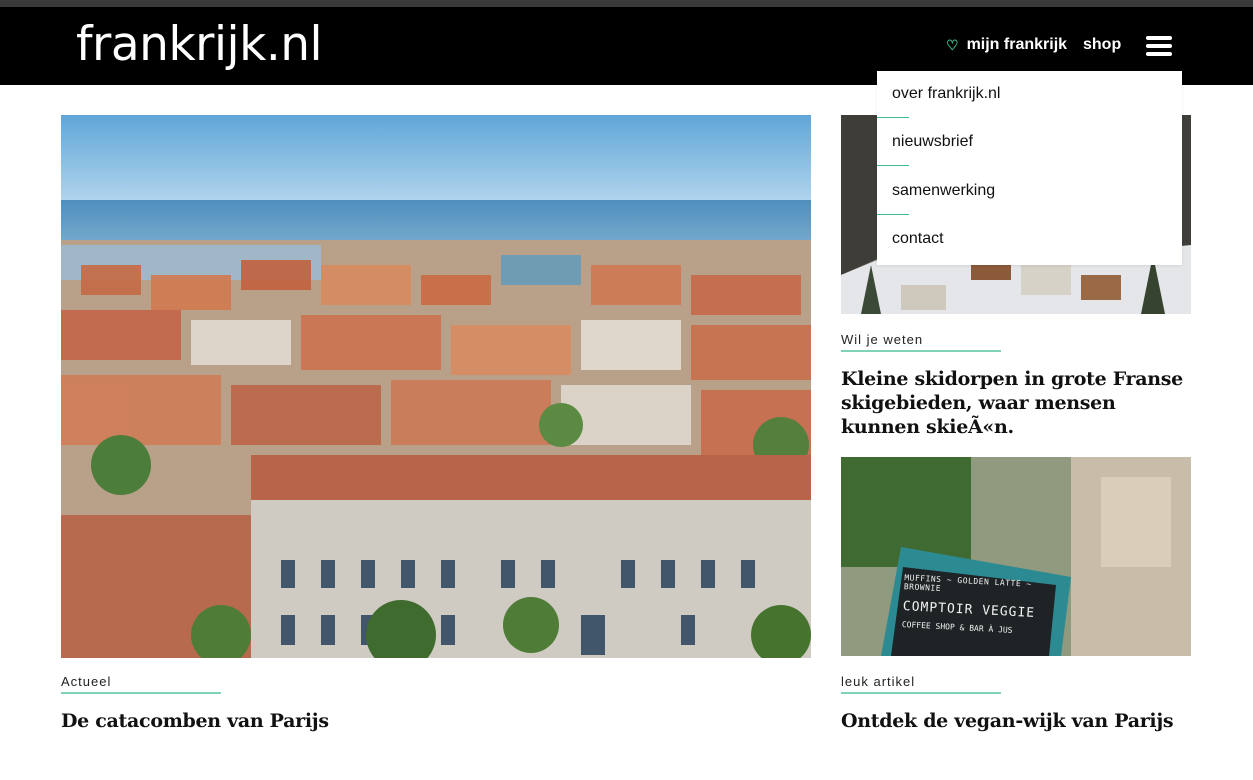 The width and height of the screenshot is (1253, 780). I want to click on site-logo: frankrijk.nl, so click(199, 44).